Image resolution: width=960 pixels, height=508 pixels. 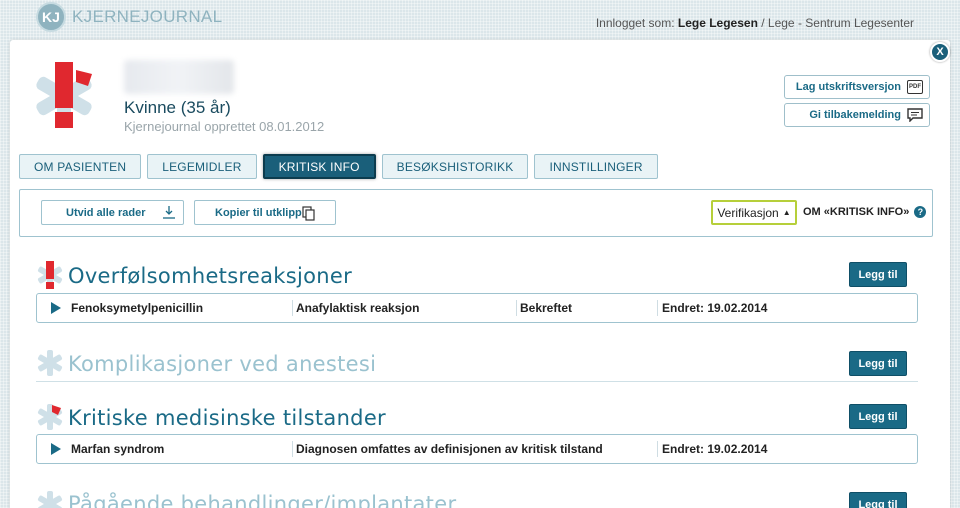 What do you see at coordinates (878, 274) in the screenshot?
I see `add-hypersensitivity-button: Legg til` at bounding box center [878, 274].